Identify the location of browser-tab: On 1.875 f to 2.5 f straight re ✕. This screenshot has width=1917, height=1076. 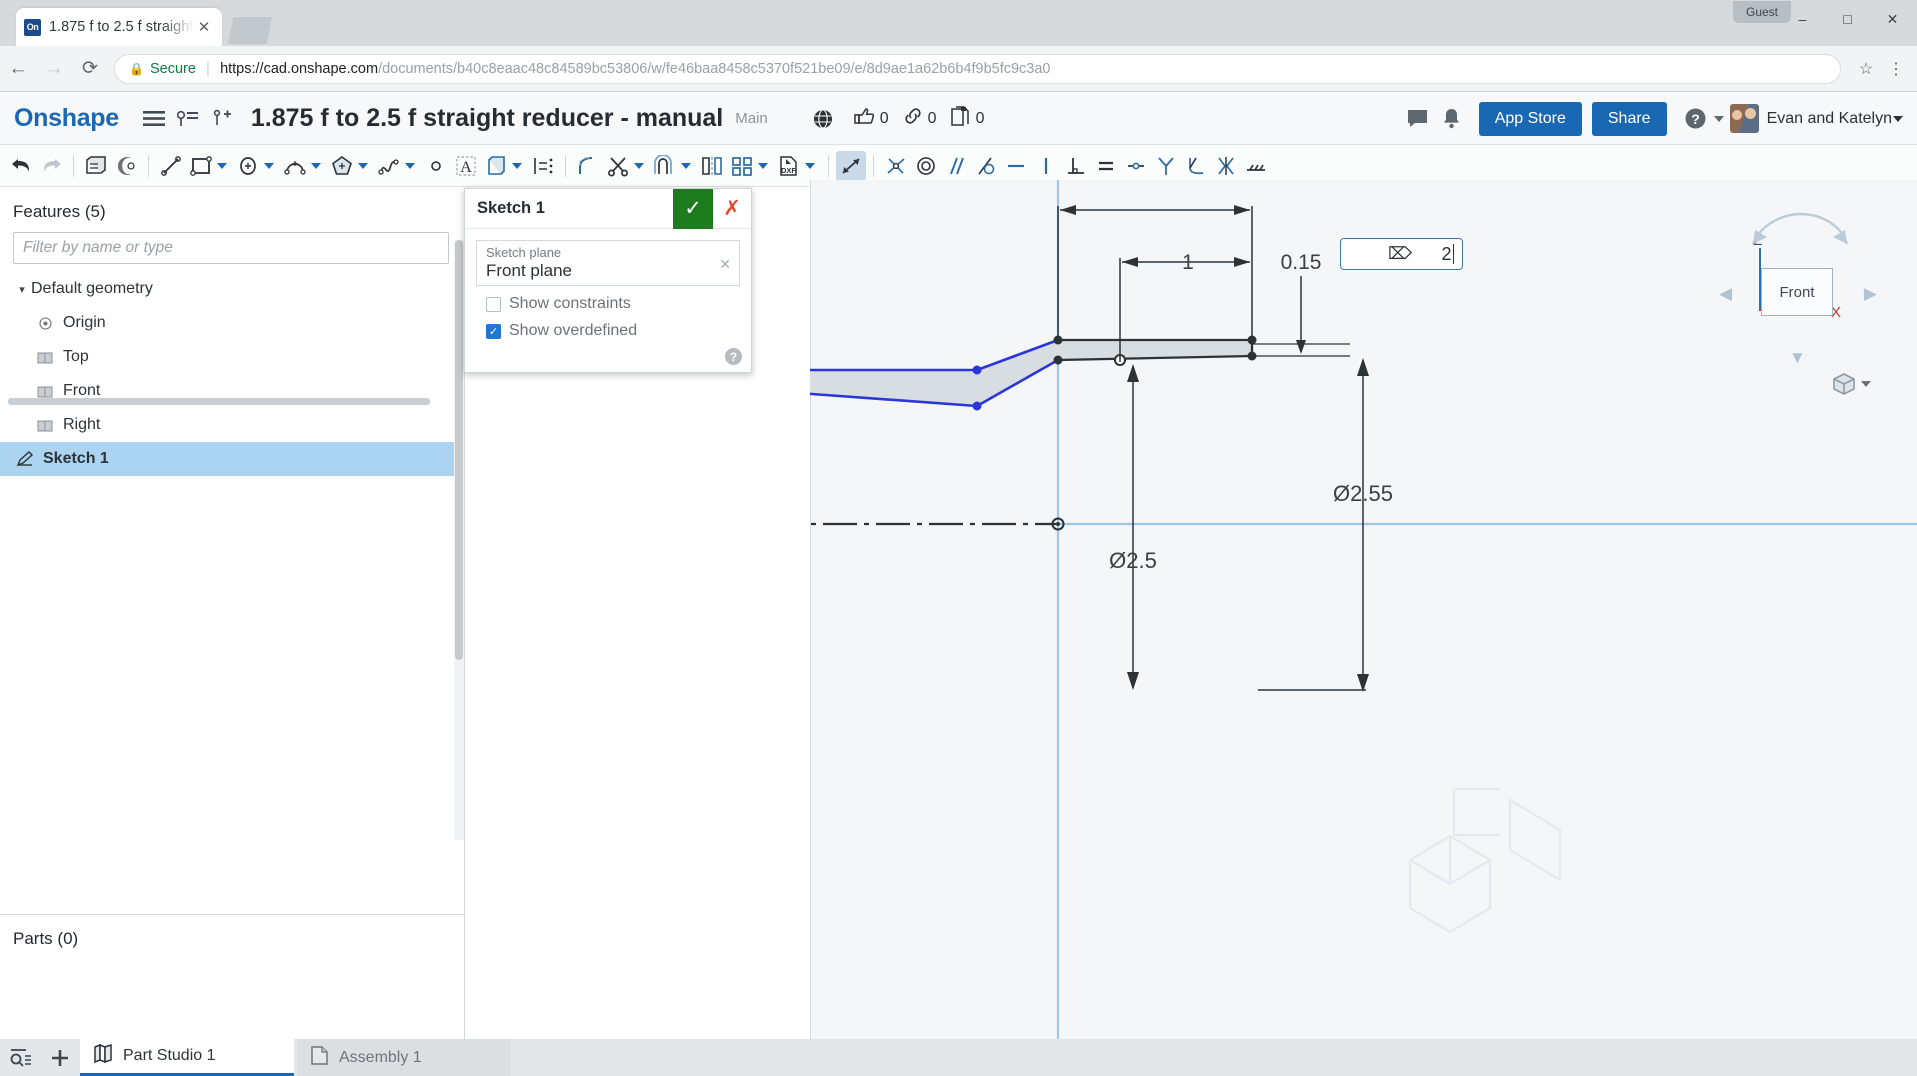
(119, 27).